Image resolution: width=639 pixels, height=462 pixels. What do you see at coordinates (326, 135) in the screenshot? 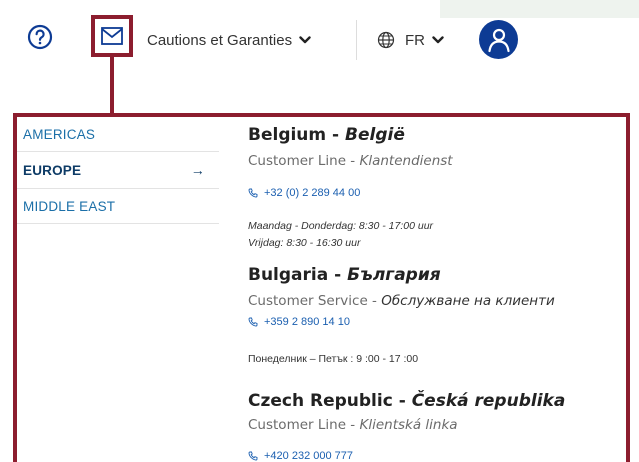
I see `country-title: Belgium - België` at bounding box center [326, 135].